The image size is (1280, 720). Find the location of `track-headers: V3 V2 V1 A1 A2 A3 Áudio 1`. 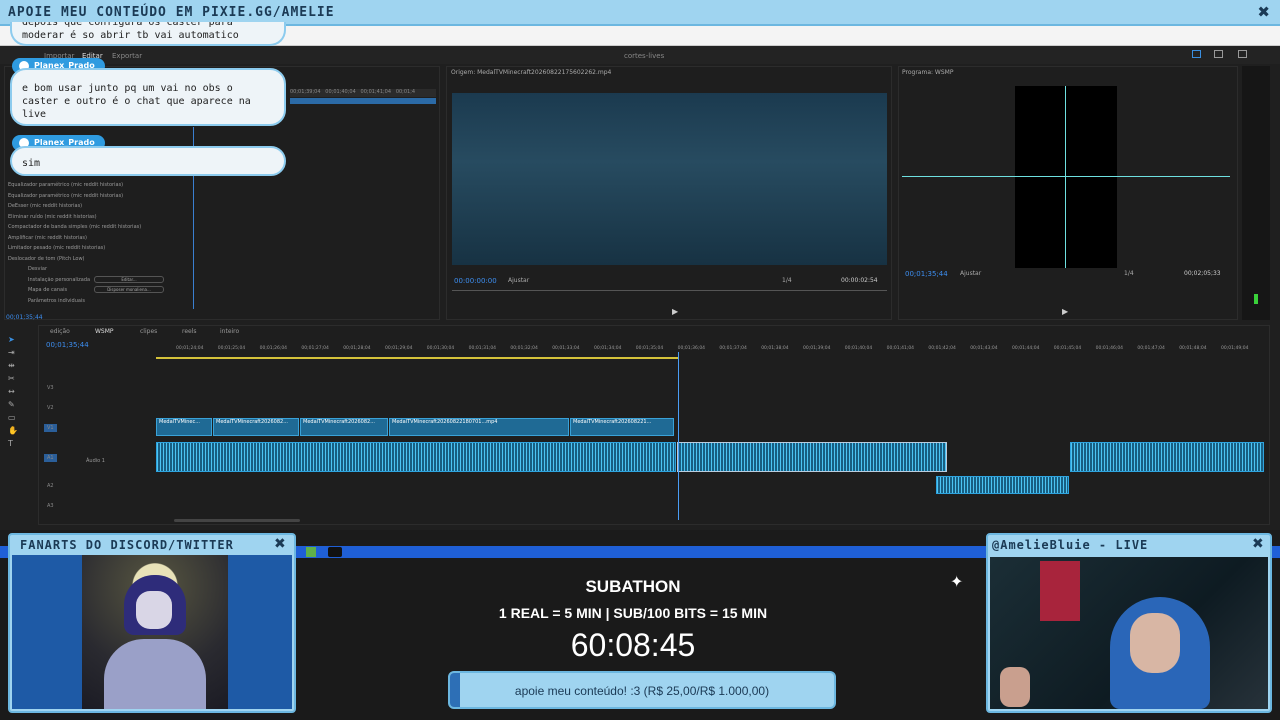

track-headers: V3 V2 V1 A1 A2 A3 Áudio 1 is located at coordinates (97, 448).